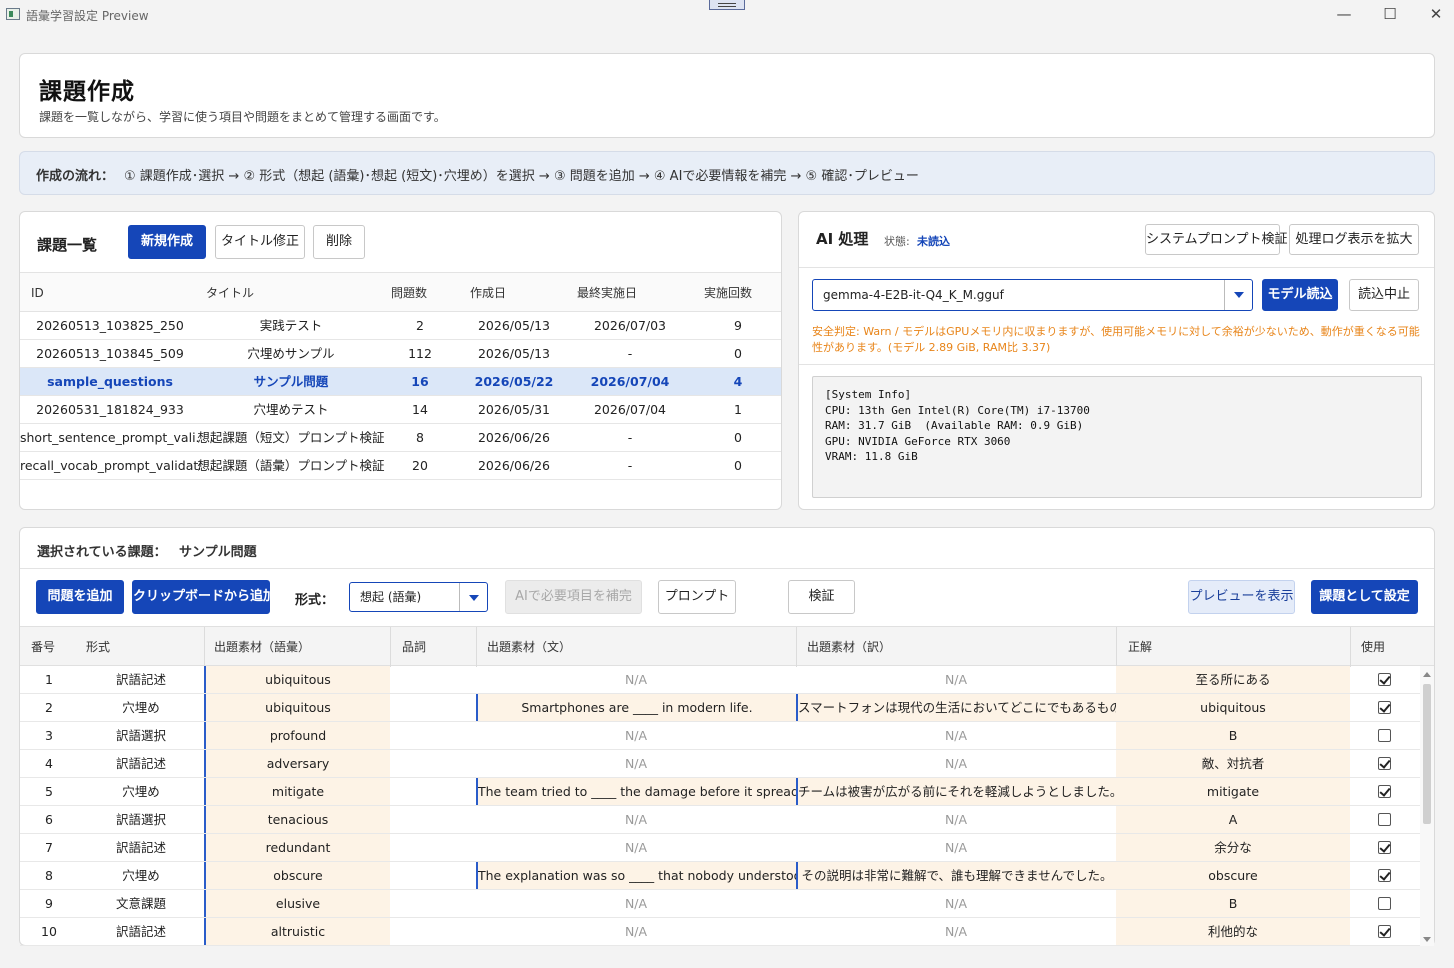  What do you see at coordinates (1354, 239) in the screenshot?
I see `expand-log-button: 処理ログ表示を拡大` at bounding box center [1354, 239].